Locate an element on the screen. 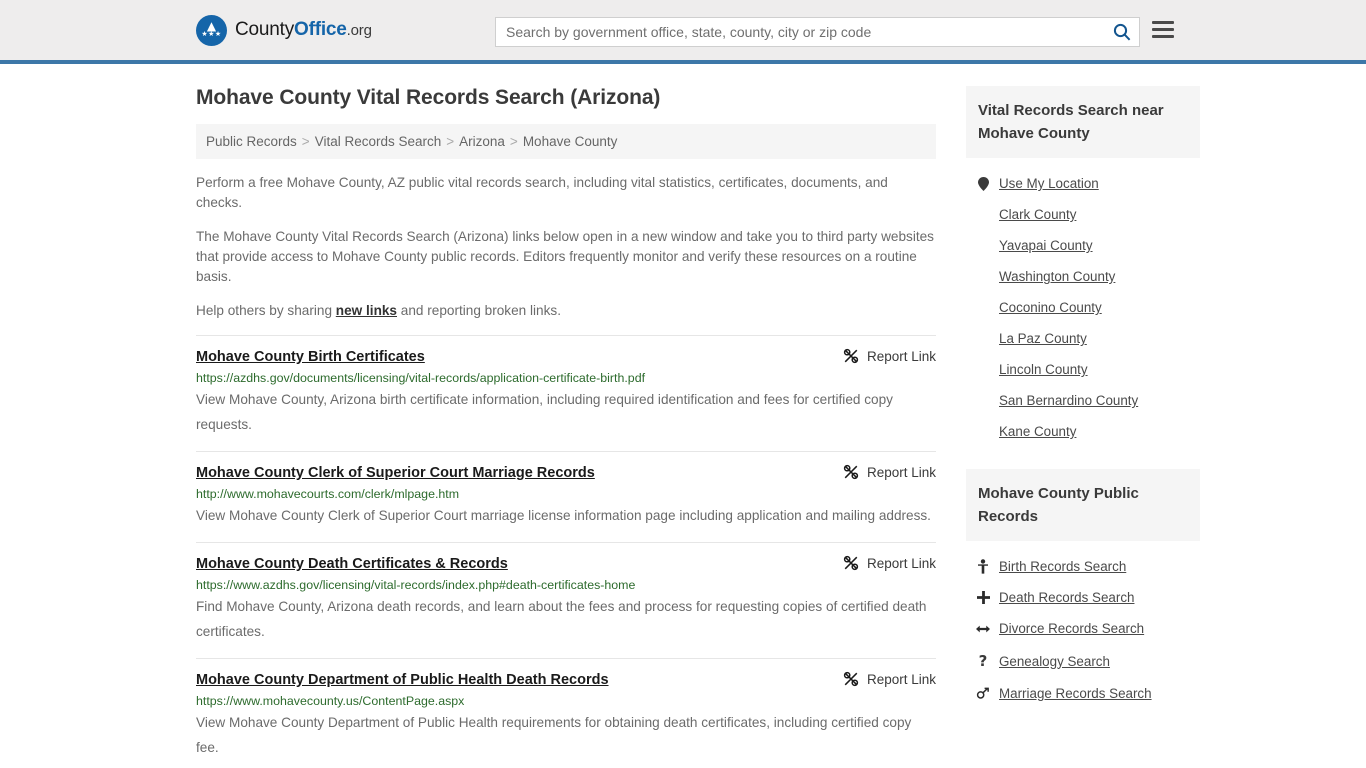 This screenshot has width=1366, height=768. nearby-county-label: Yavapai County is located at coordinates (1046, 245).